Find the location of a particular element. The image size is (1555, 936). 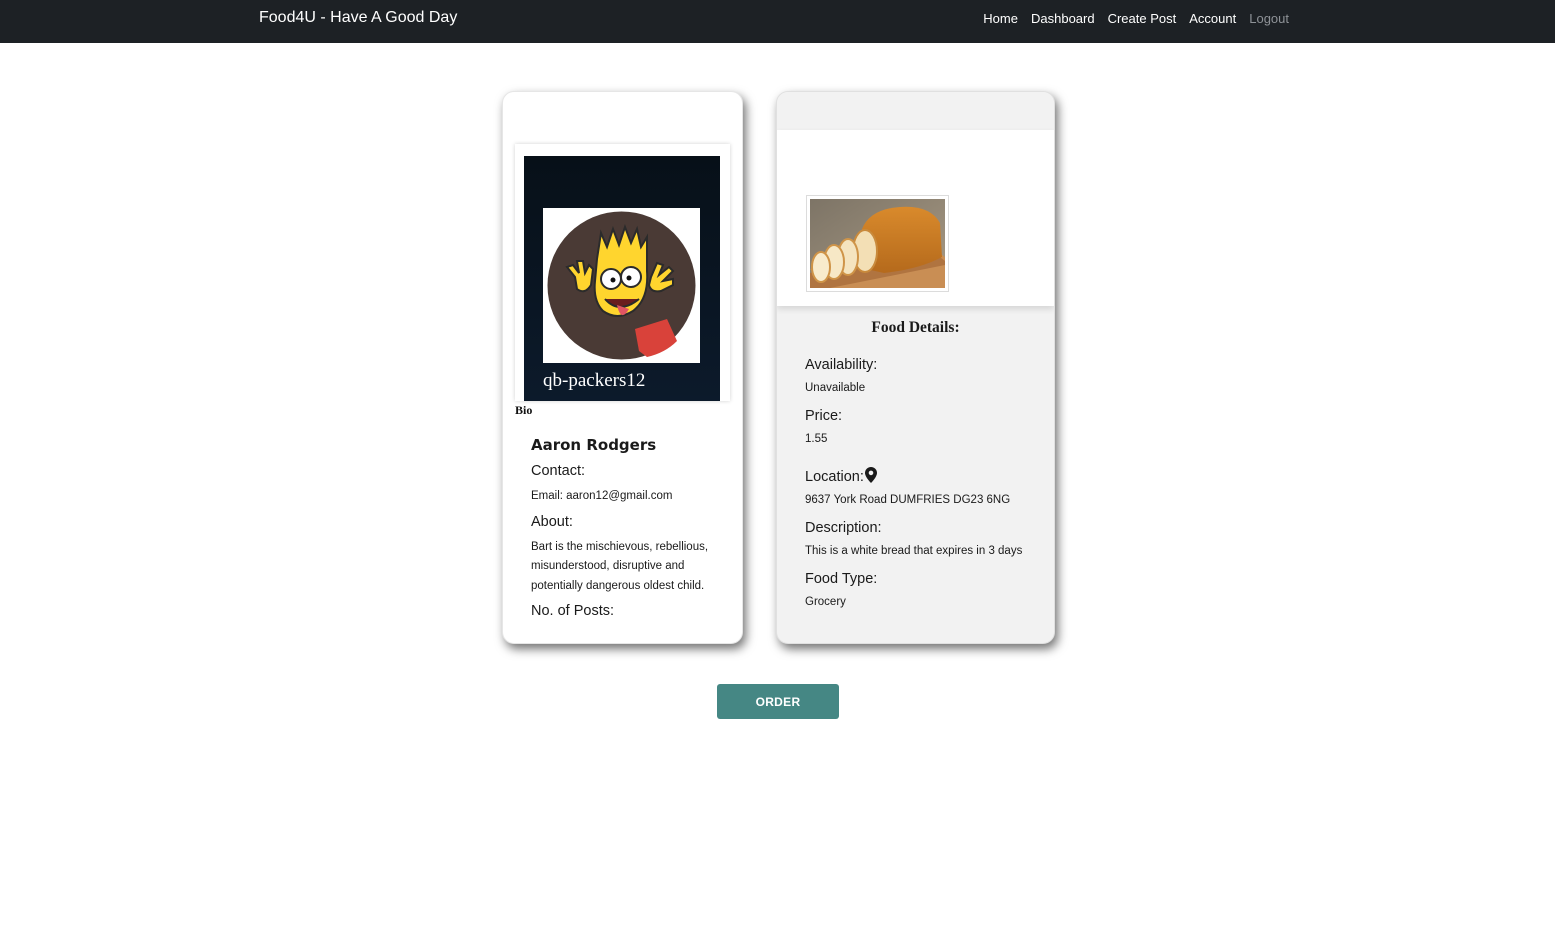

food-image-panel is located at coordinates (915, 218).